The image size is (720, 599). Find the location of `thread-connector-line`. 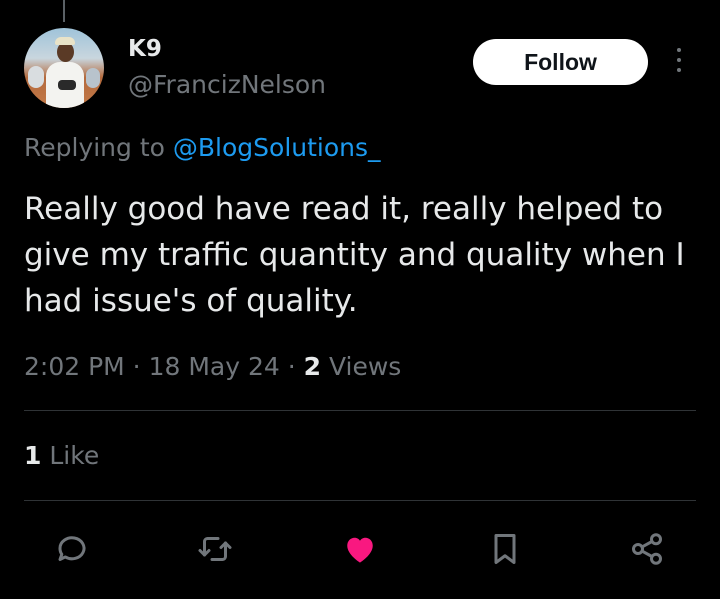

thread-connector-line is located at coordinates (64, 11).